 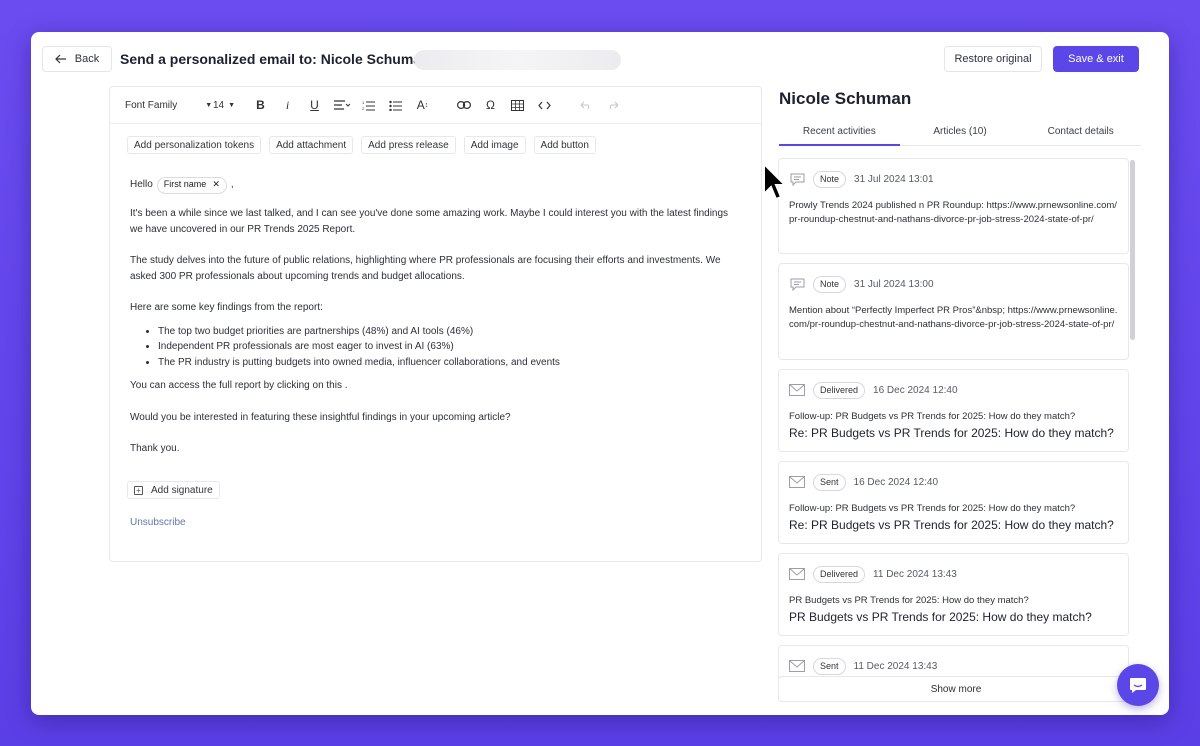 What do you see at coordinates (182, 490) in the screenshot?
I see `add-signature-label: Add signature` at bounding box center [182, 490].